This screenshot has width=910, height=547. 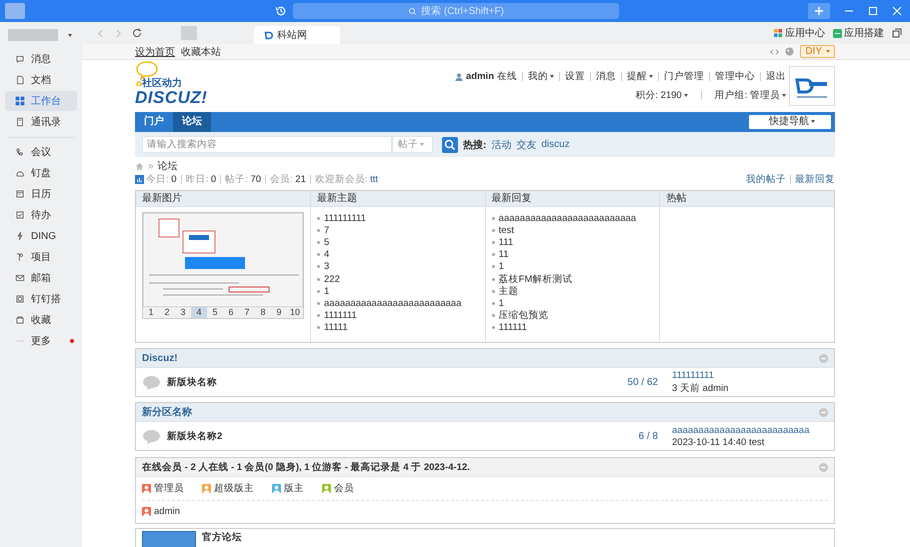 I want to click on page-number: 3, so click(x=183, y=312).